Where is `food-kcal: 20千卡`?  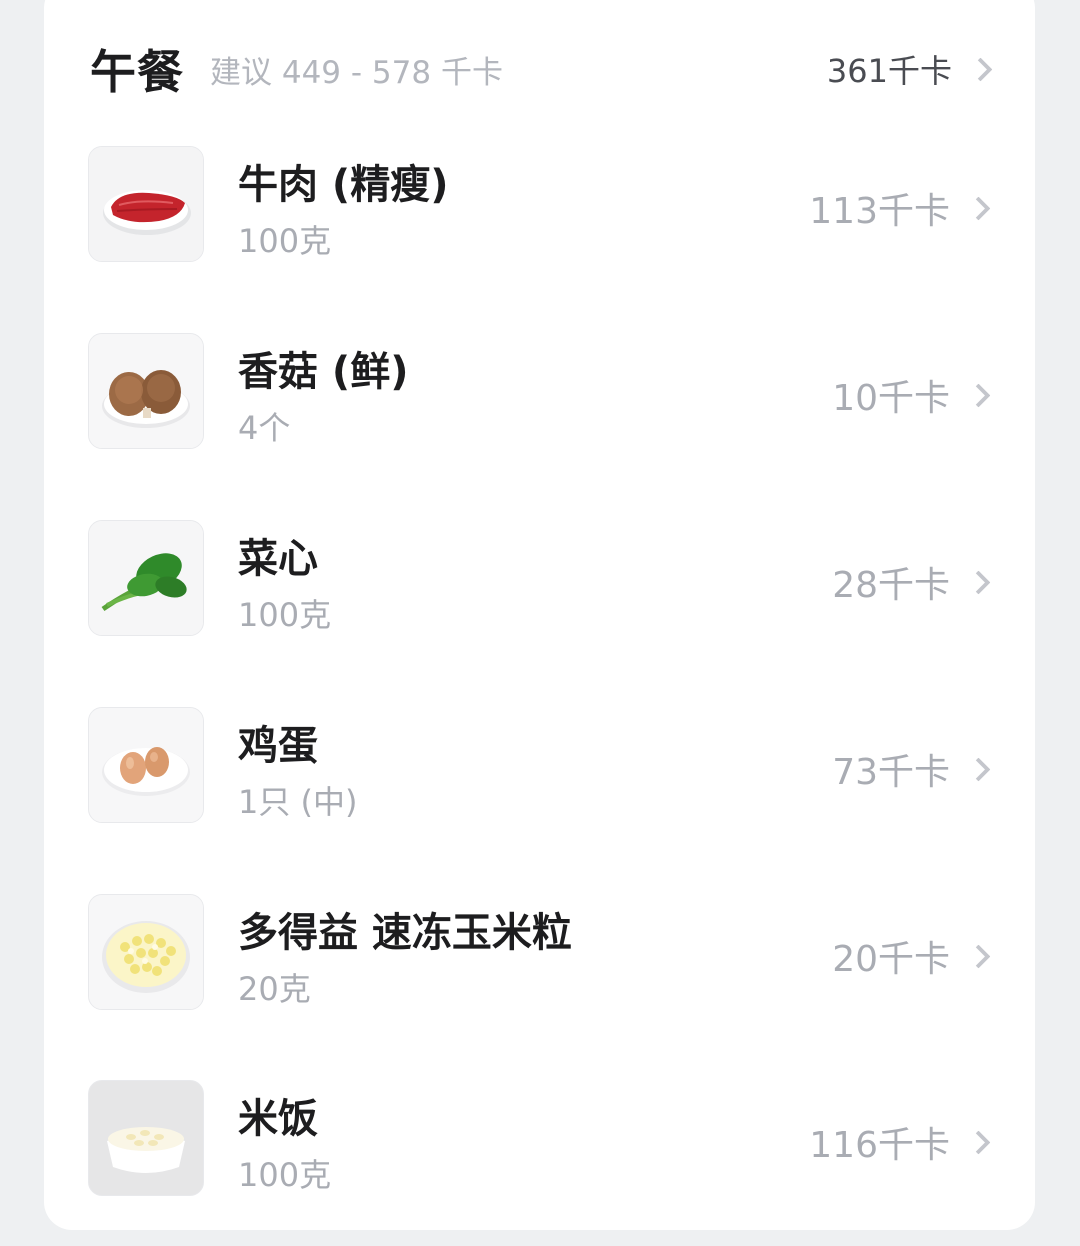
food-kcal: 20千卡 is located at coordinates (891, 959).